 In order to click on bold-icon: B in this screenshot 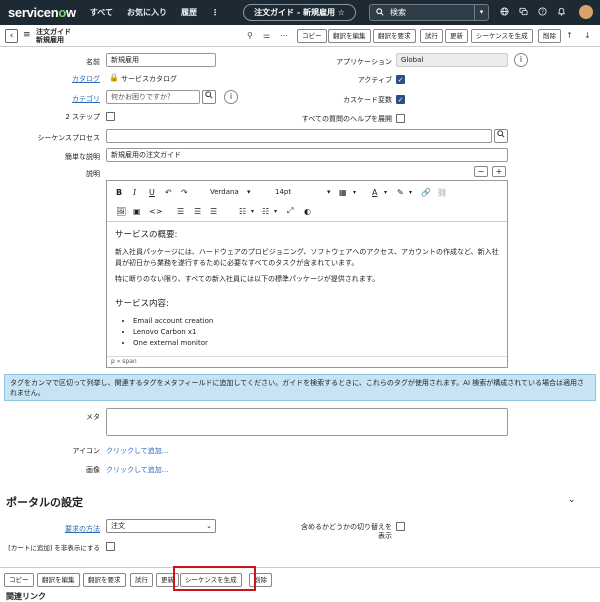, I will do `click(119, 192)`.